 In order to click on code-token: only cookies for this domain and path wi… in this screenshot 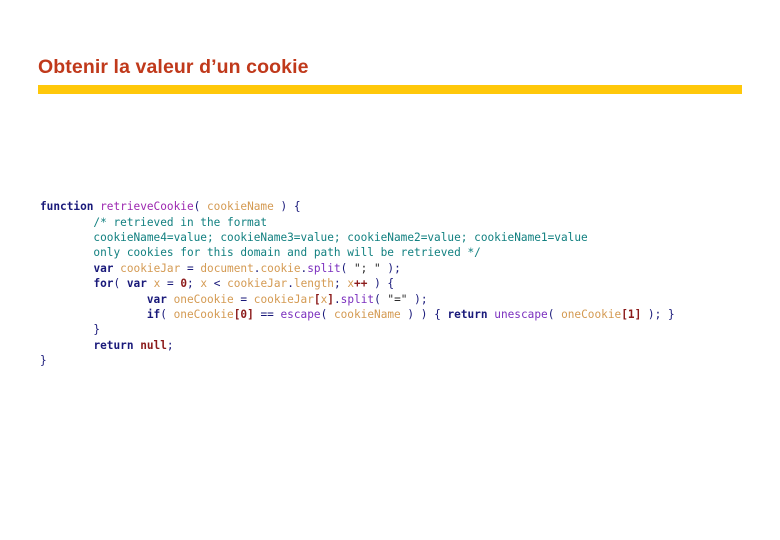, I will do `click(260, 253)`.